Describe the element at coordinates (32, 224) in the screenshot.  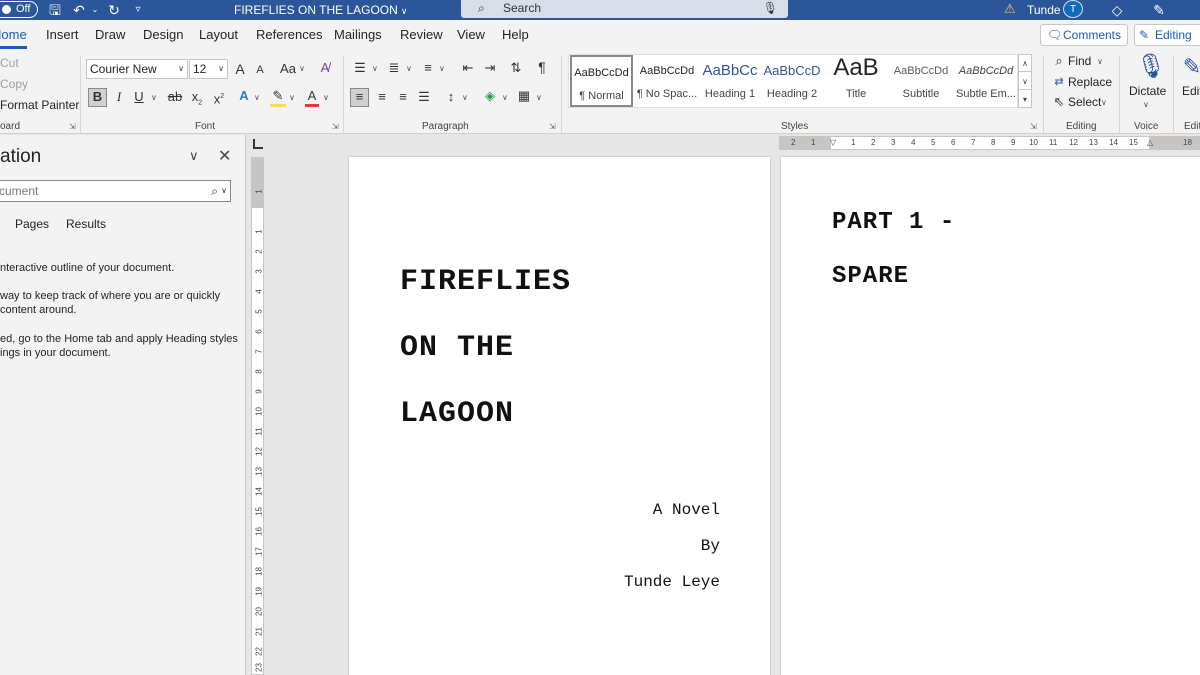
I see `tab-pages: Pages` at that location.